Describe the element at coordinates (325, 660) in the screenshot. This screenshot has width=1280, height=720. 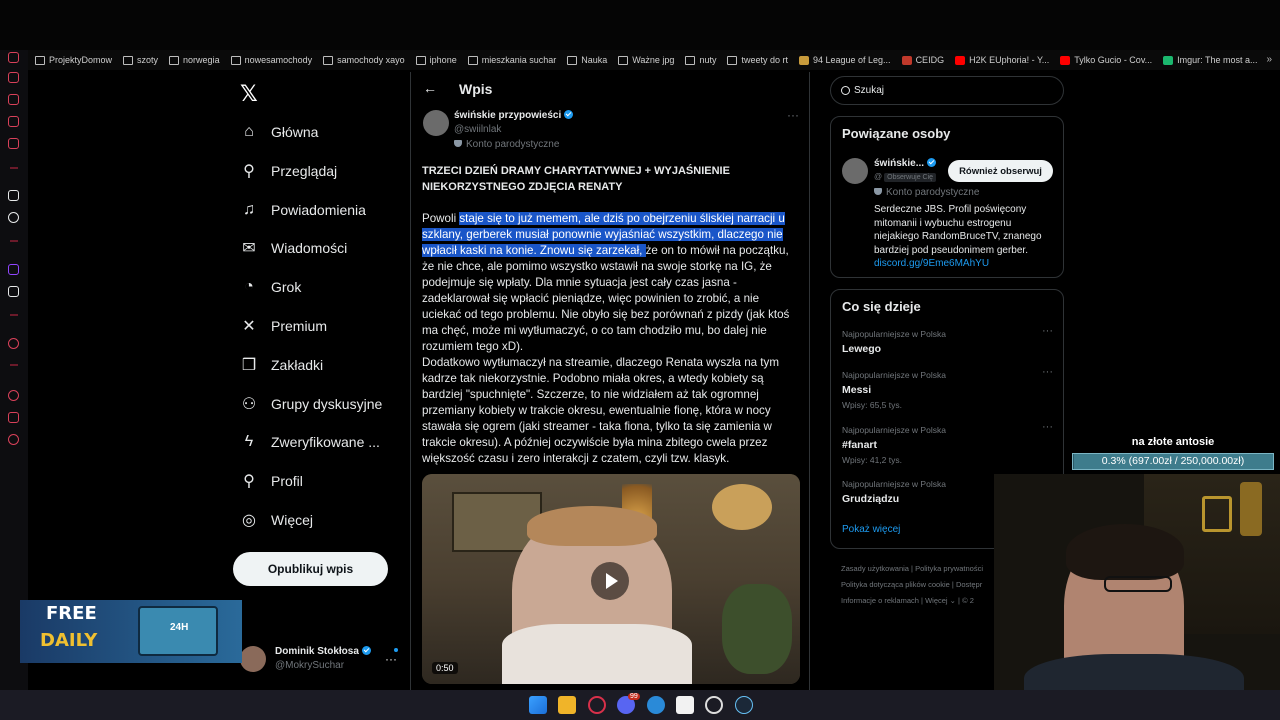
I see `account-switcher: Dominik Stokłosa @MokrySuchar ···` at that location.